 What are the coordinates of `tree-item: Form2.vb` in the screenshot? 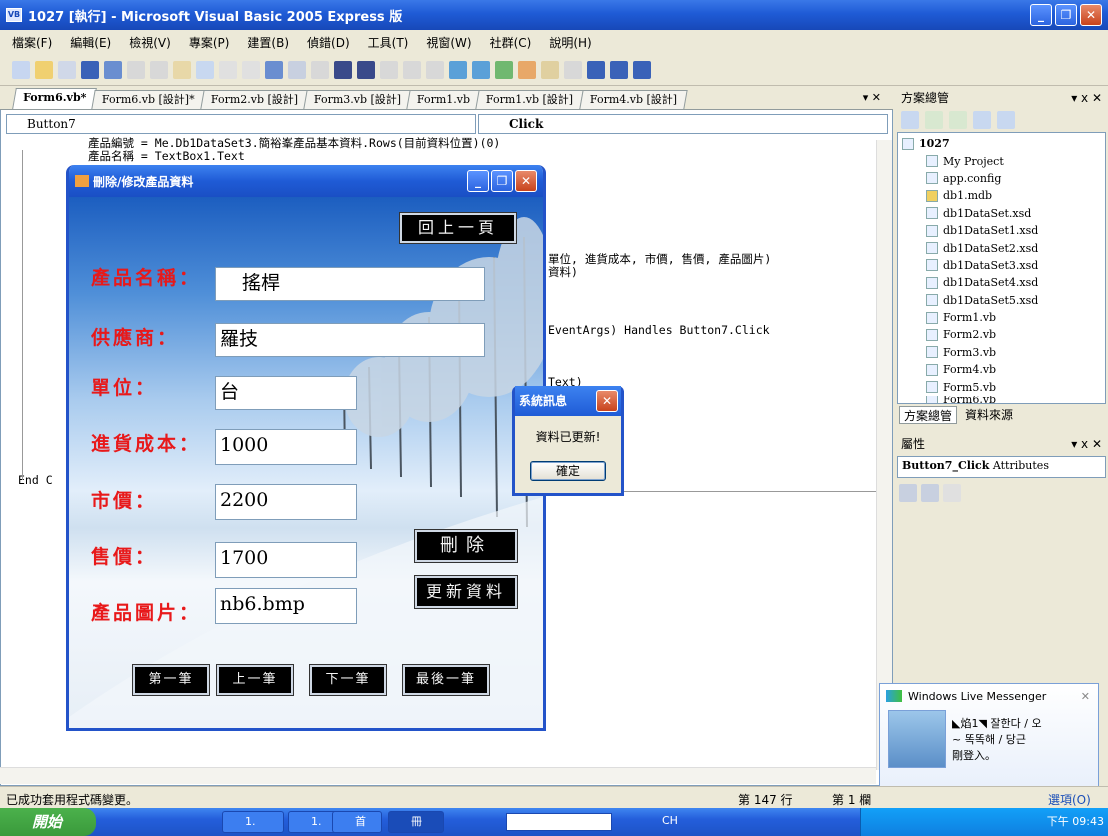 It's located at (1001, 334).